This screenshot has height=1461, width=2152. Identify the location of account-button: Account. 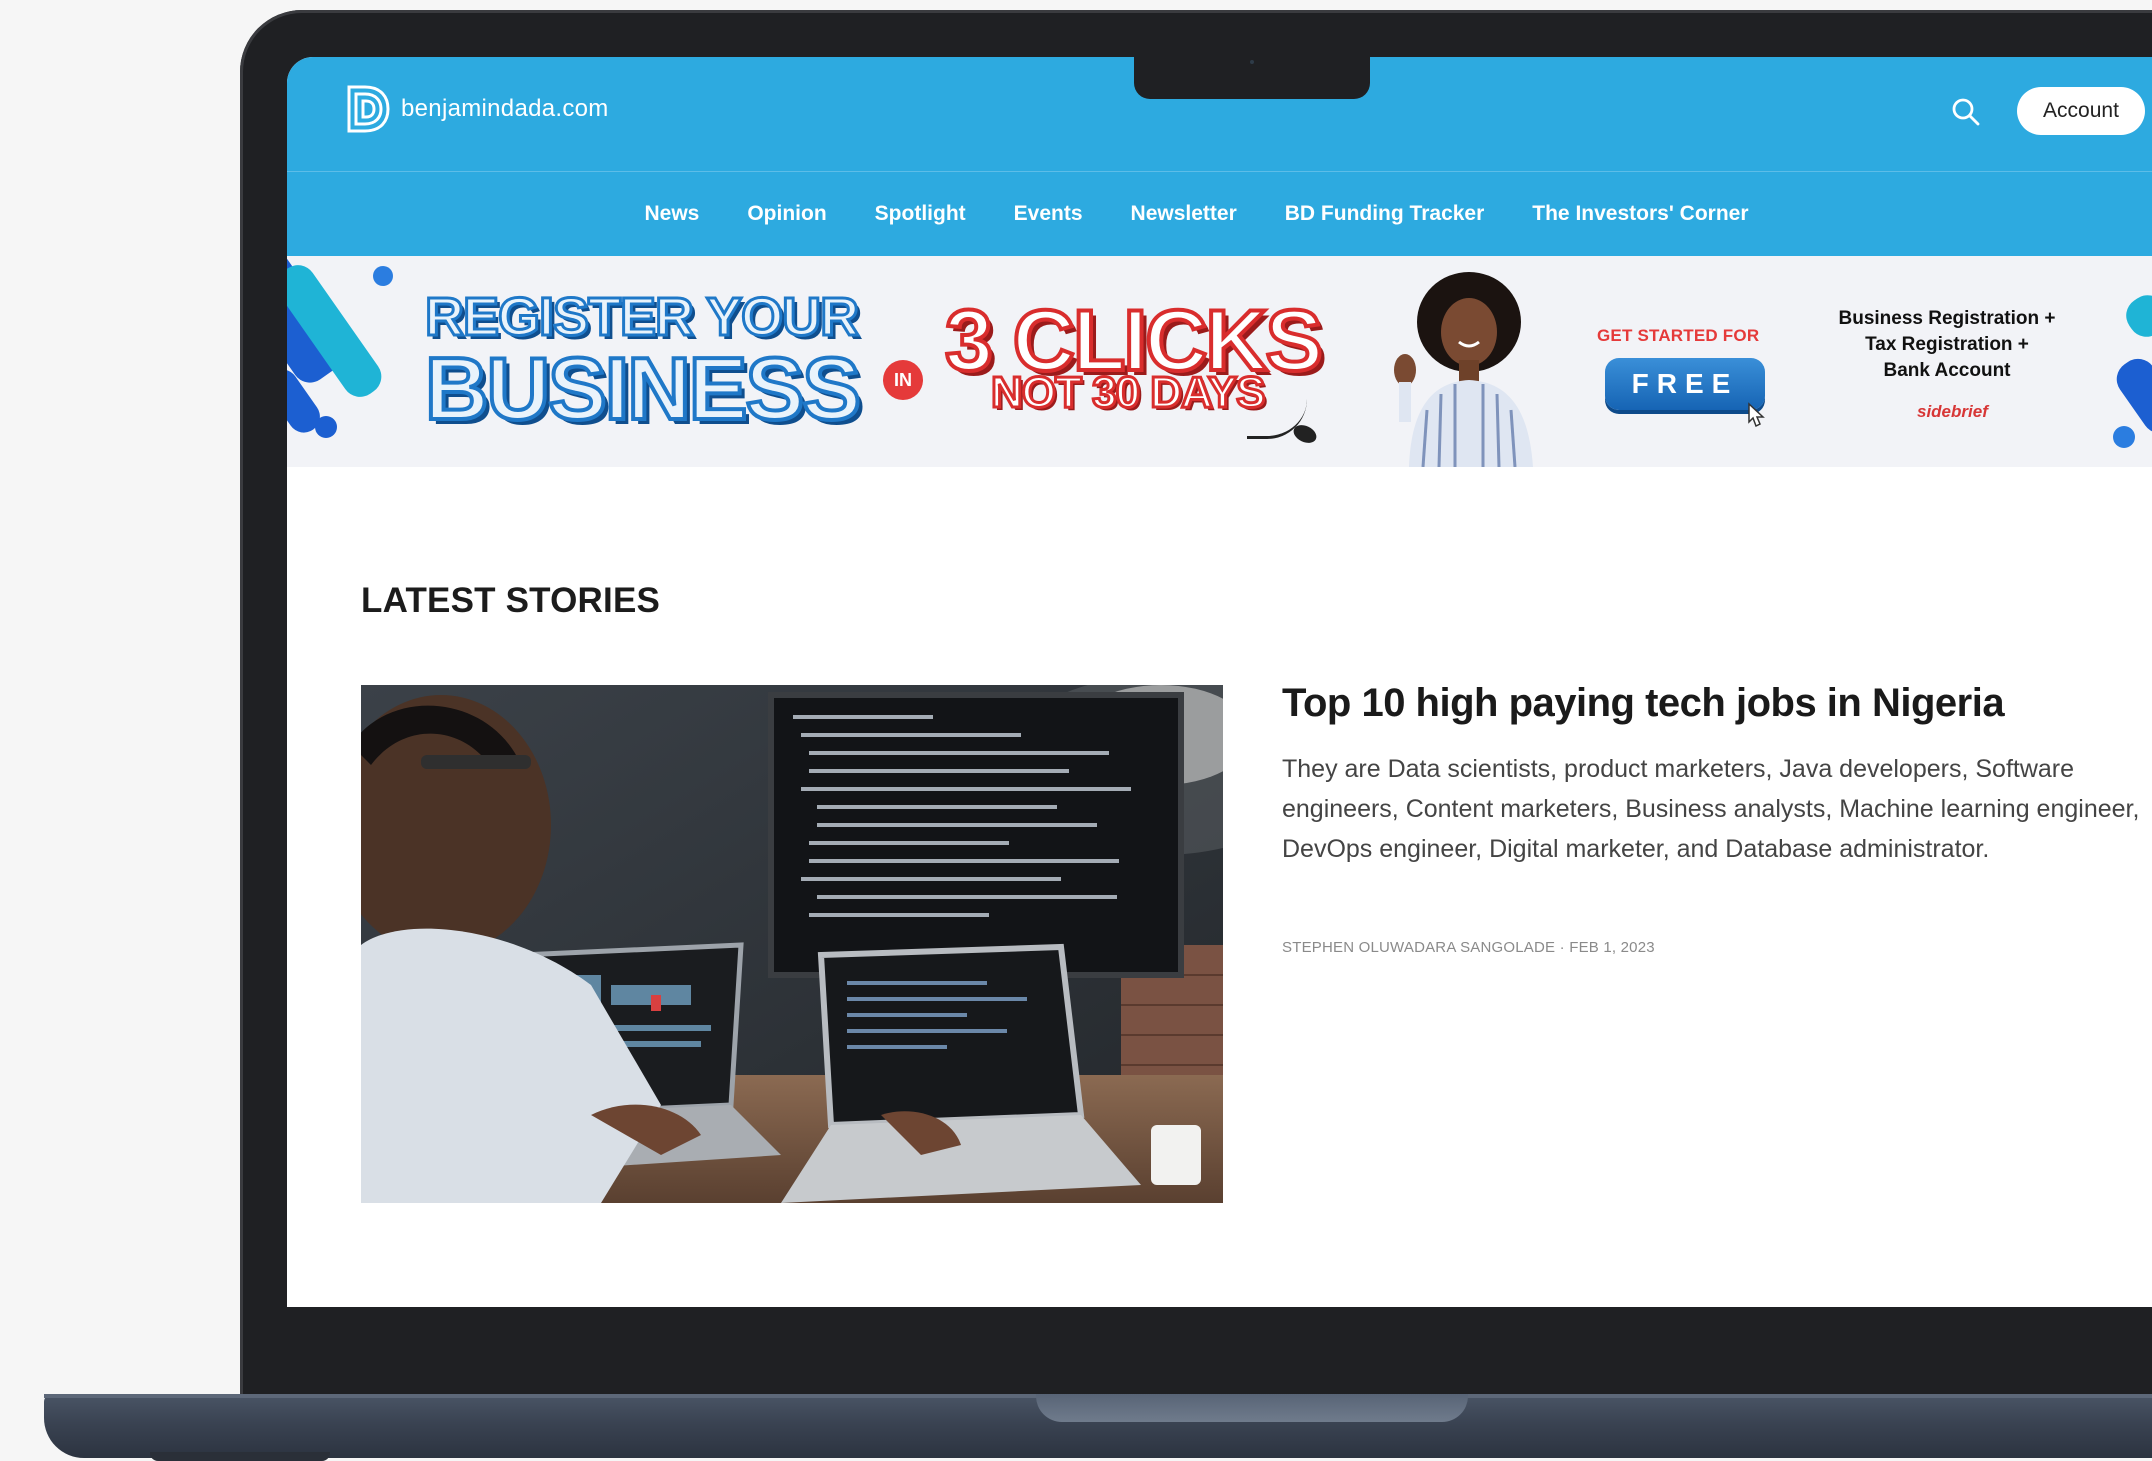
(2081, 111).